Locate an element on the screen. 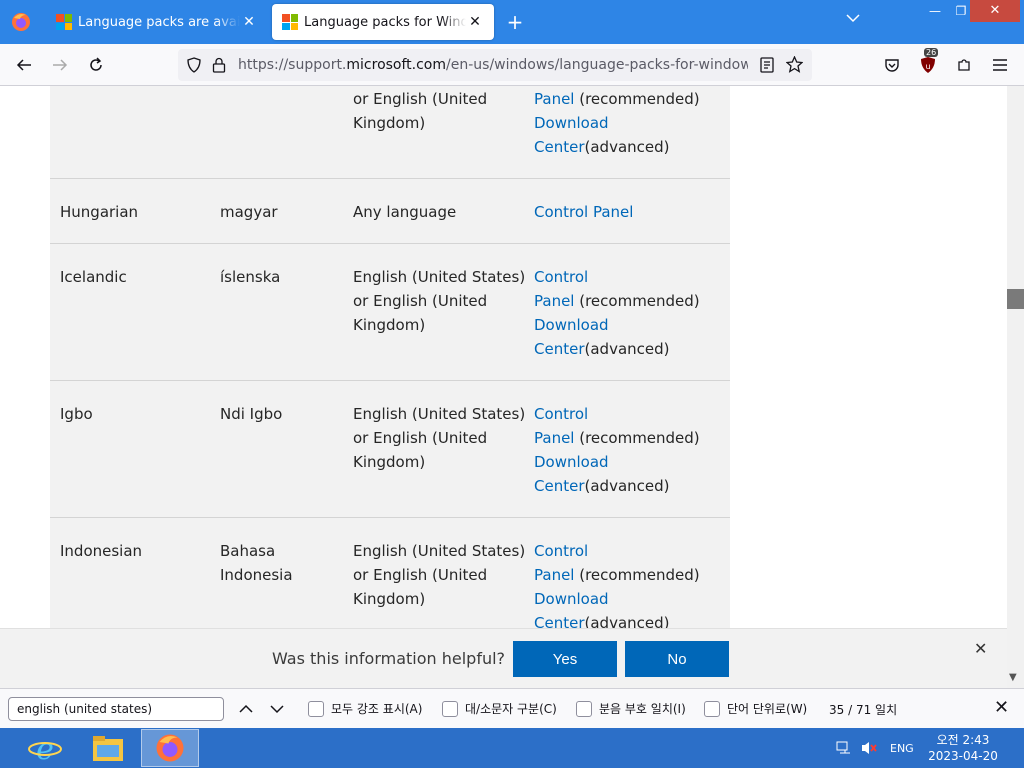 Image resolution: width=1024 pixels, height=768 pixels. pocket-icon is located at coordinates (892, 65).